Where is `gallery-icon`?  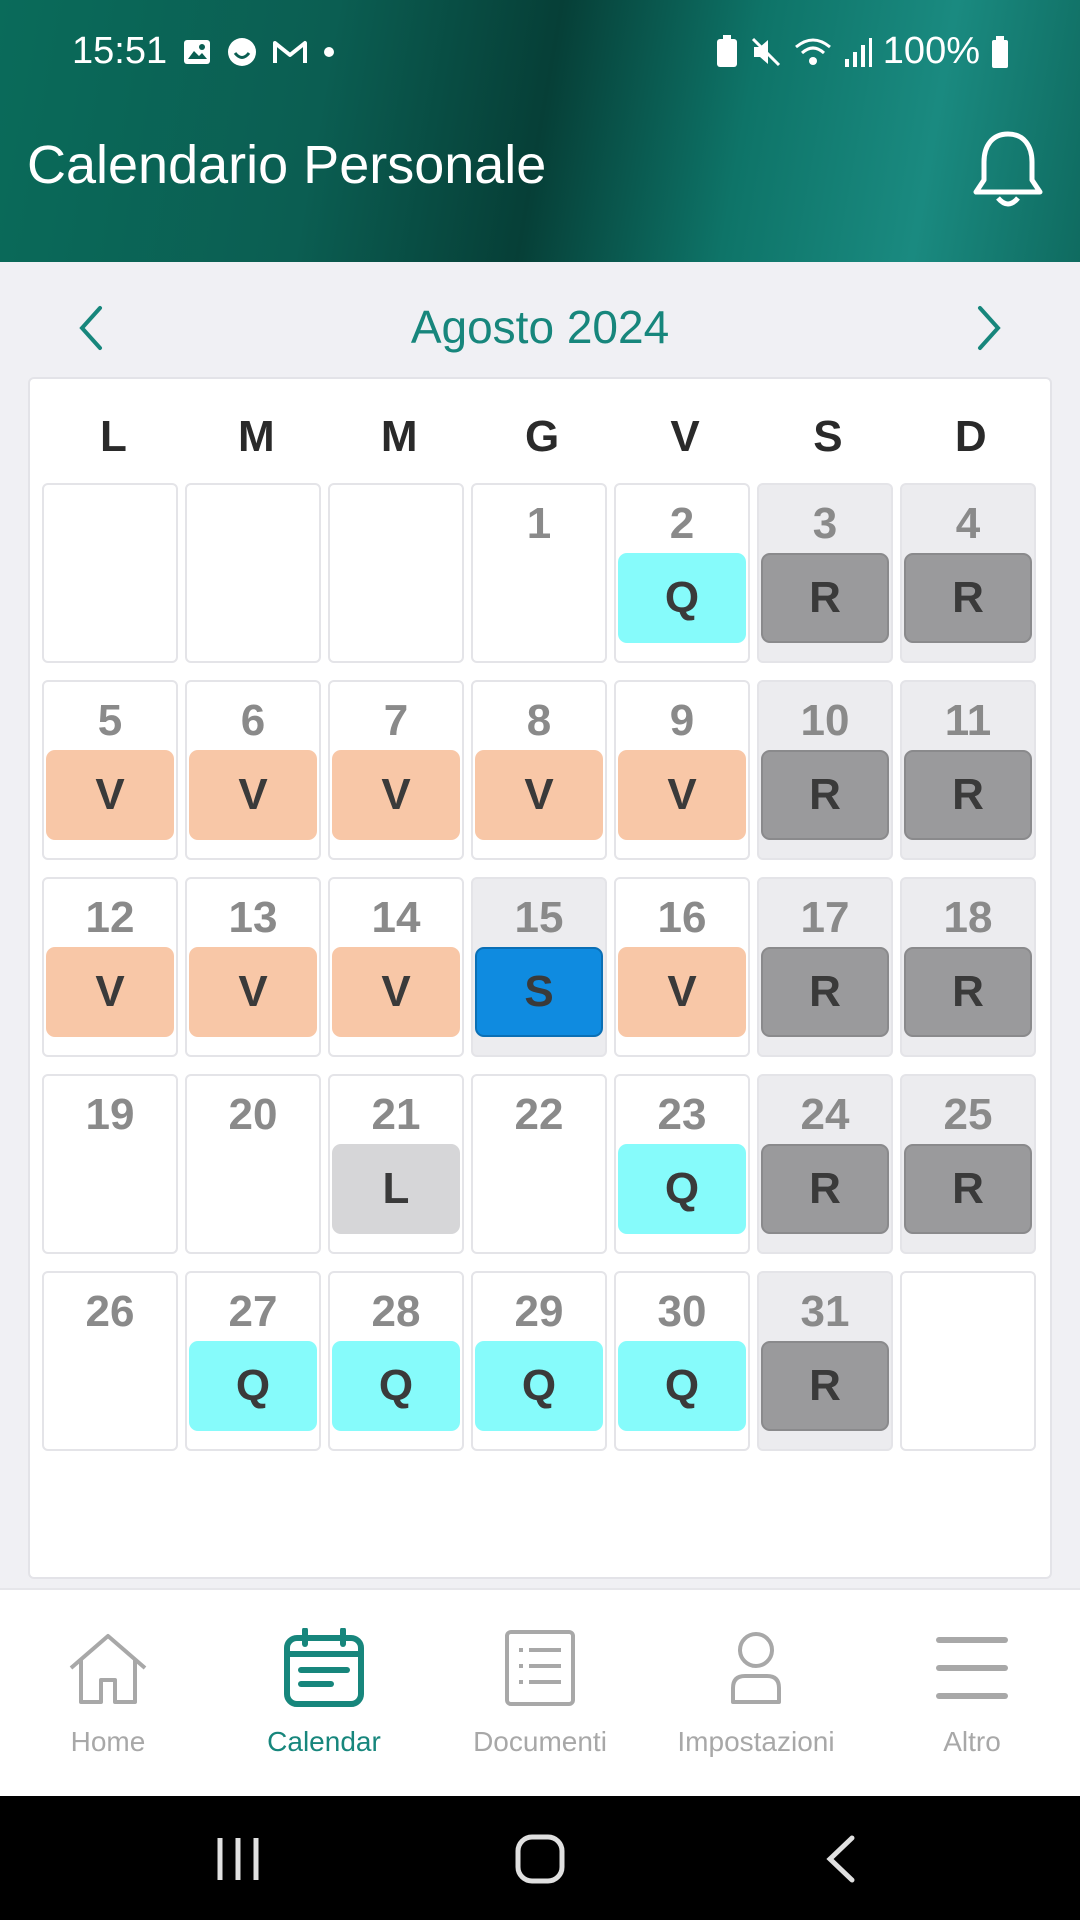 gallery-icon is located at coordinates (197, 52).